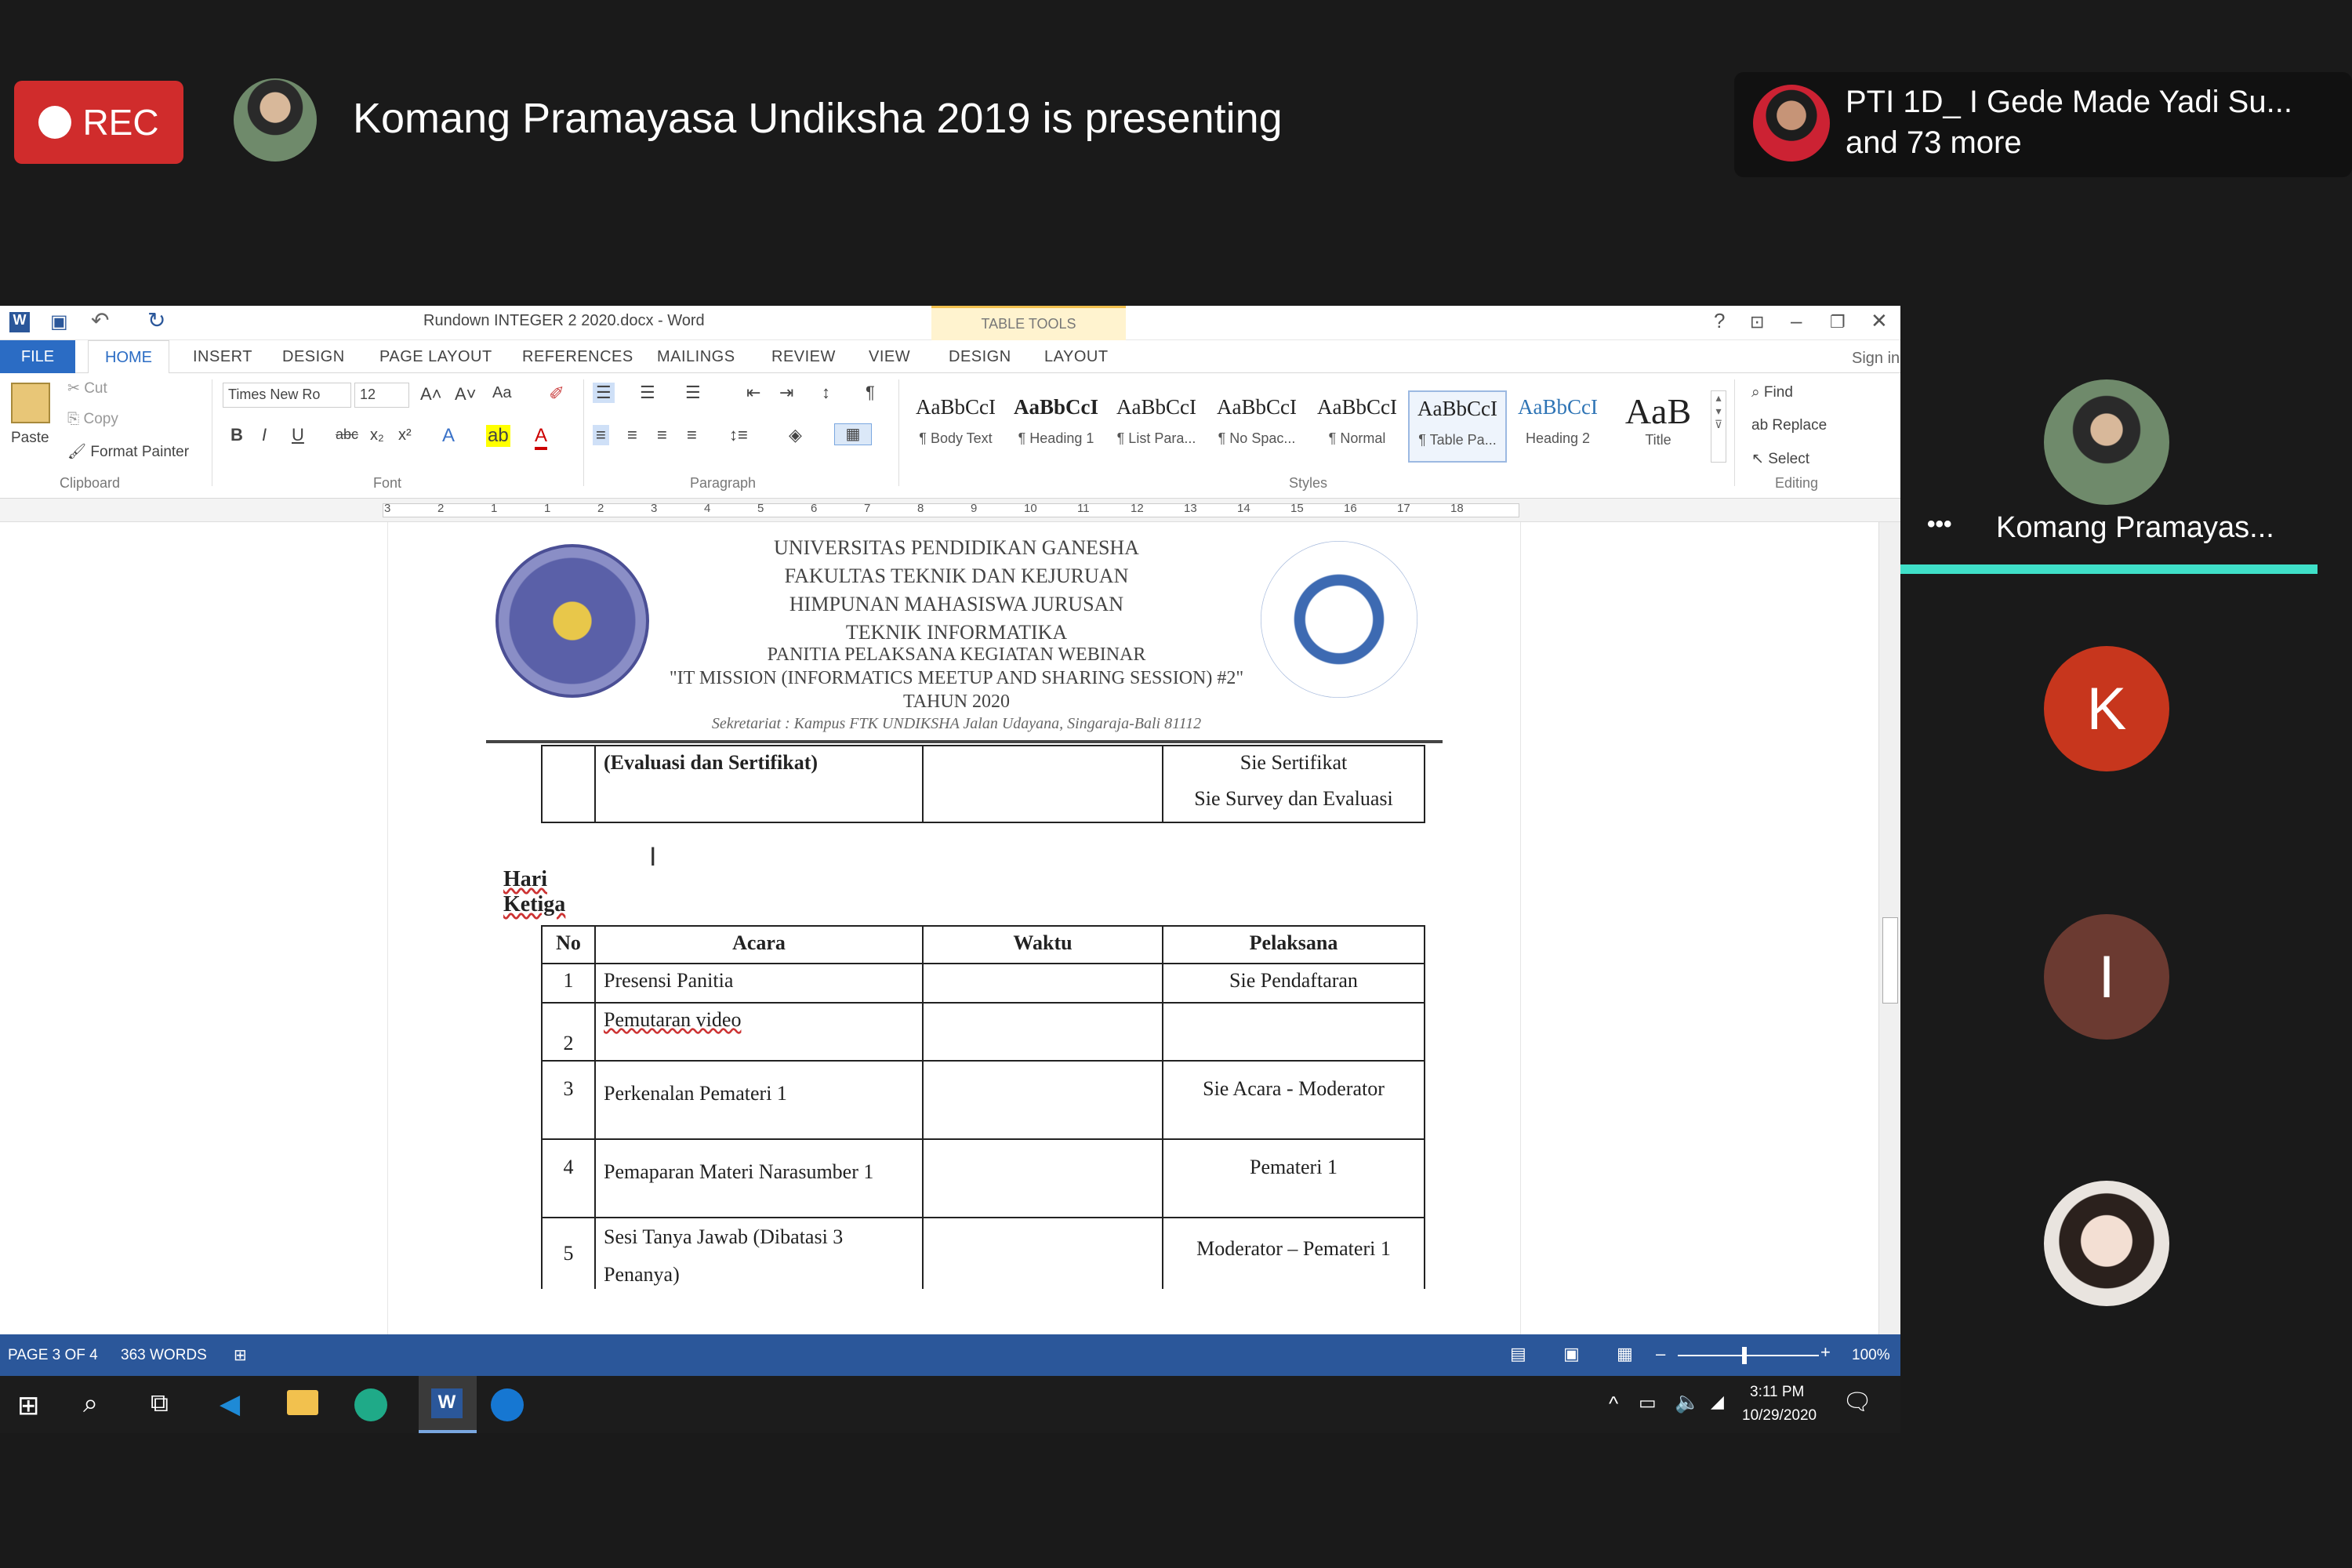  I want to click on tab-mailings: MAILINGS, so click(696, 357).